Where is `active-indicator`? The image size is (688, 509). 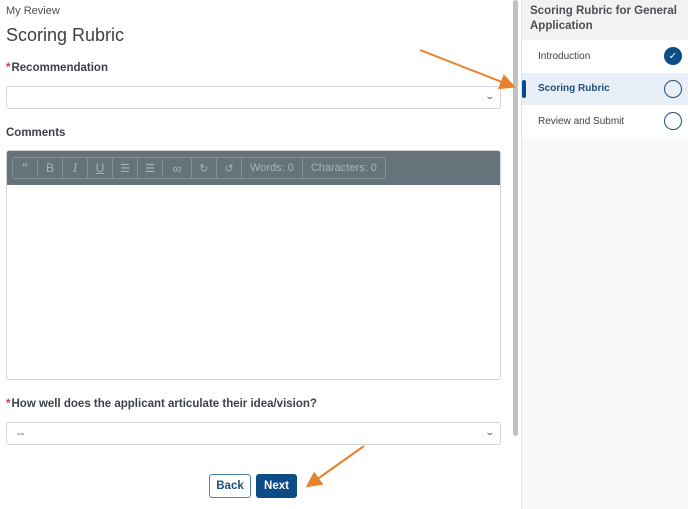 active-indicator is located at coordinates (524, 88).